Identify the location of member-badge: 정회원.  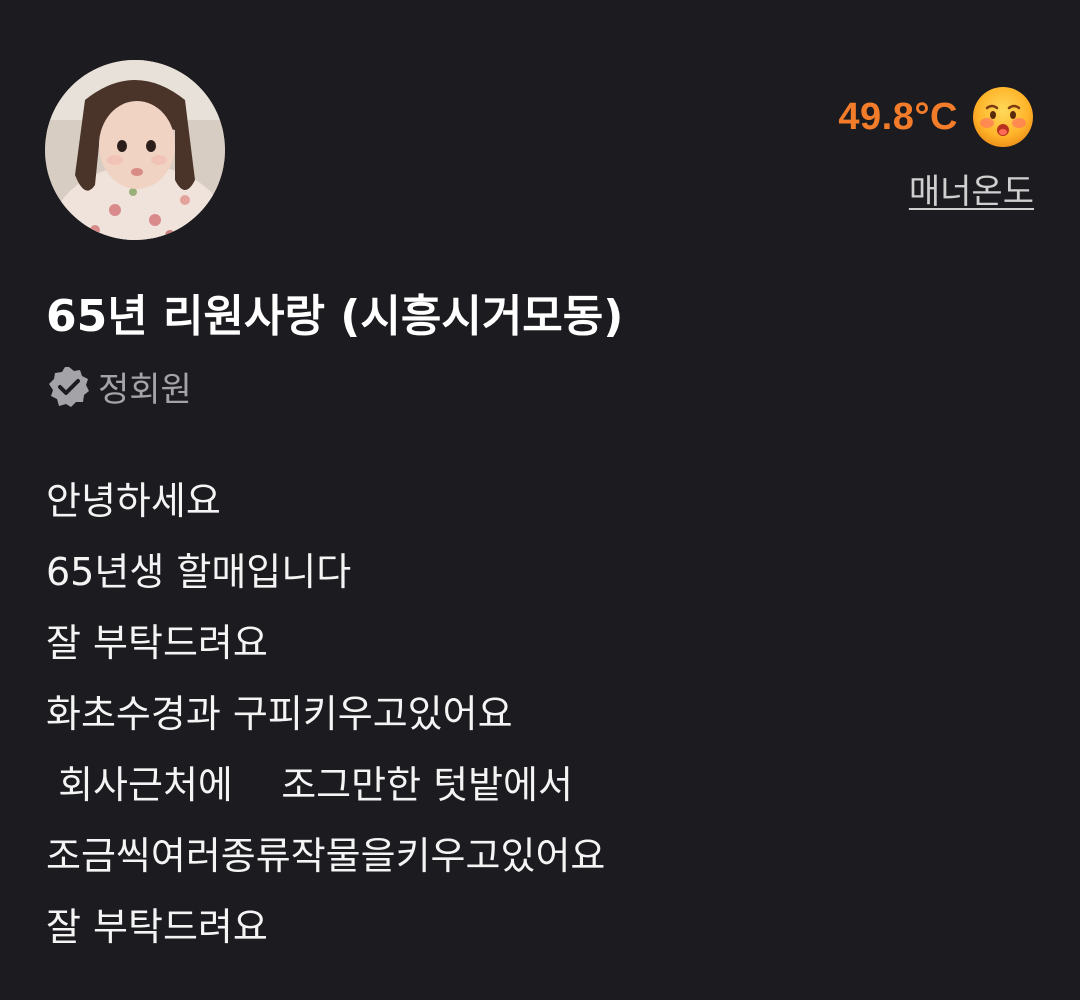
(119, 386).